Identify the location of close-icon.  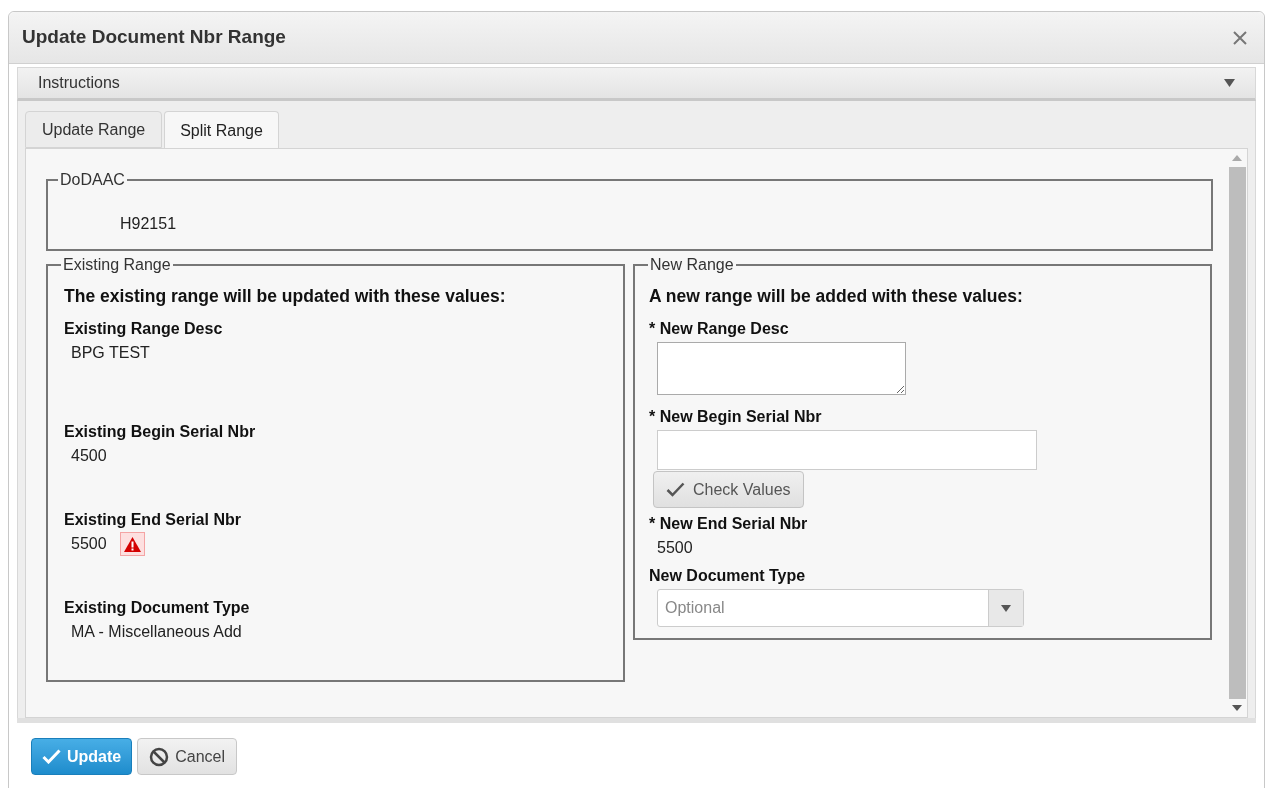
(1240, 37).